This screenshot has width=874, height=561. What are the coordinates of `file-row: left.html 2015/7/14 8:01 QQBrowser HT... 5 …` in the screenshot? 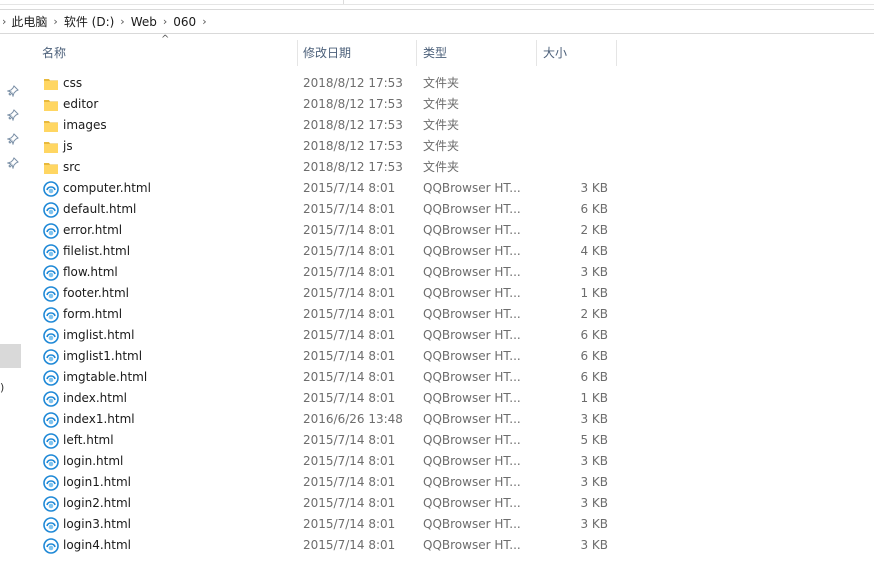 It's located at (449, 440).